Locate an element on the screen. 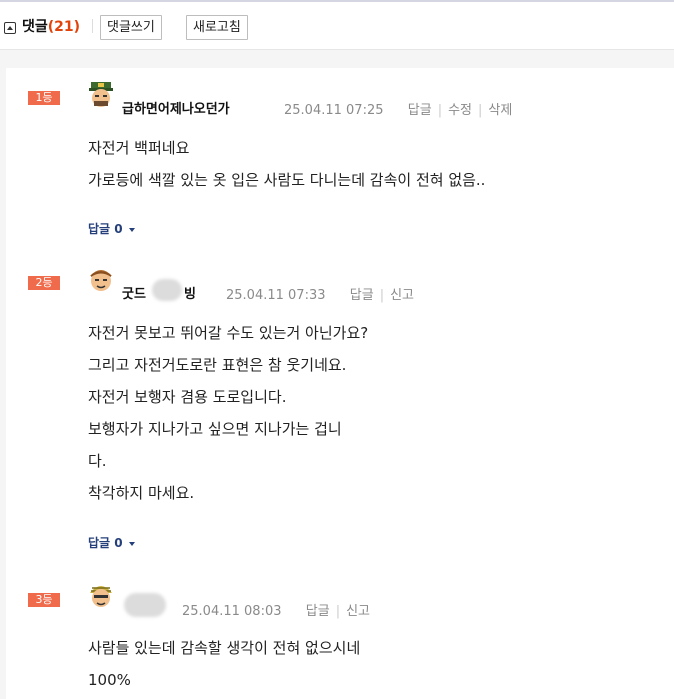 Image resolution: width=674 pixels, height=699 pixels. comment-body: 사람들 있는데 감속할 생각이 전혀 없으시네 100% is located at coordinates (224, 664).